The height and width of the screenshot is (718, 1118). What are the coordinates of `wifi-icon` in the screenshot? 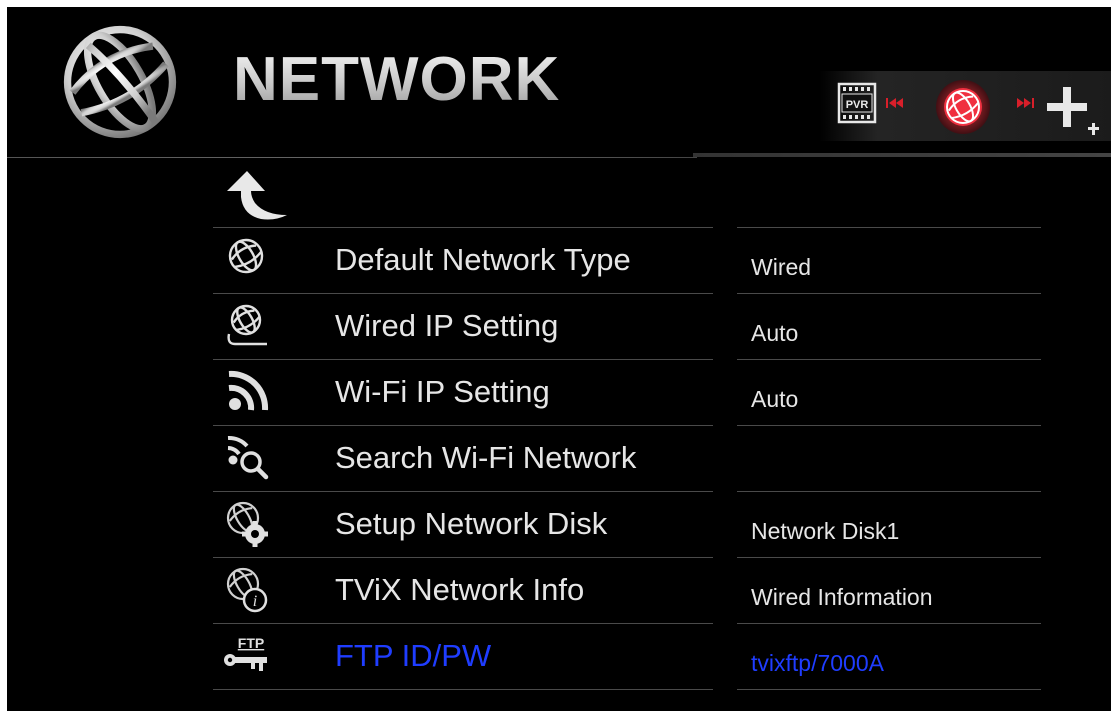 It's located at (248, 390).